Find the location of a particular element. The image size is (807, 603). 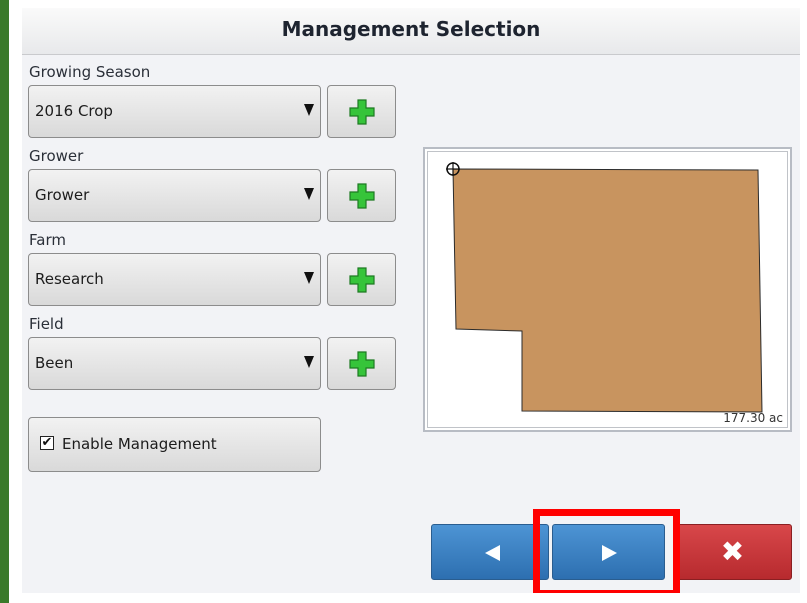

enable-management-toggle: ✔ Enable Management is located at coordinates (174, 444).